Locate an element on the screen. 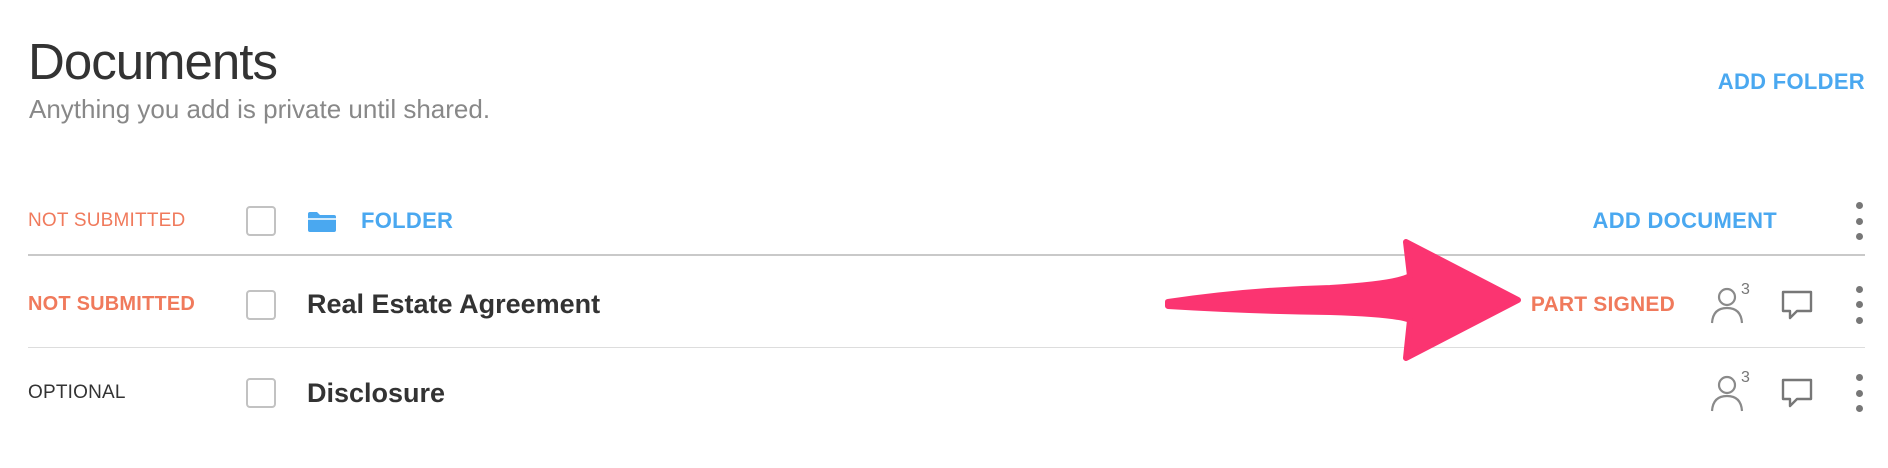 The image size is (1888, 468). document-name-link: Disclosure is located at coordinates (376, 393).